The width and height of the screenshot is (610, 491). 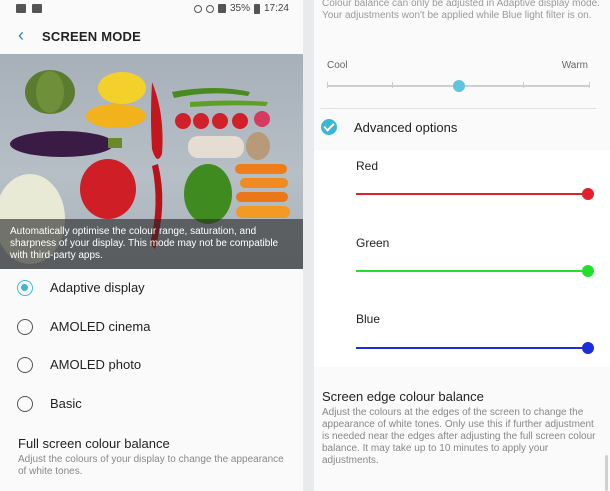 What do you see at coordinates (151, 37) in the screenshot?
I see `app-header: ‹ SCREEN MODE` at bounding box center [151, 37].